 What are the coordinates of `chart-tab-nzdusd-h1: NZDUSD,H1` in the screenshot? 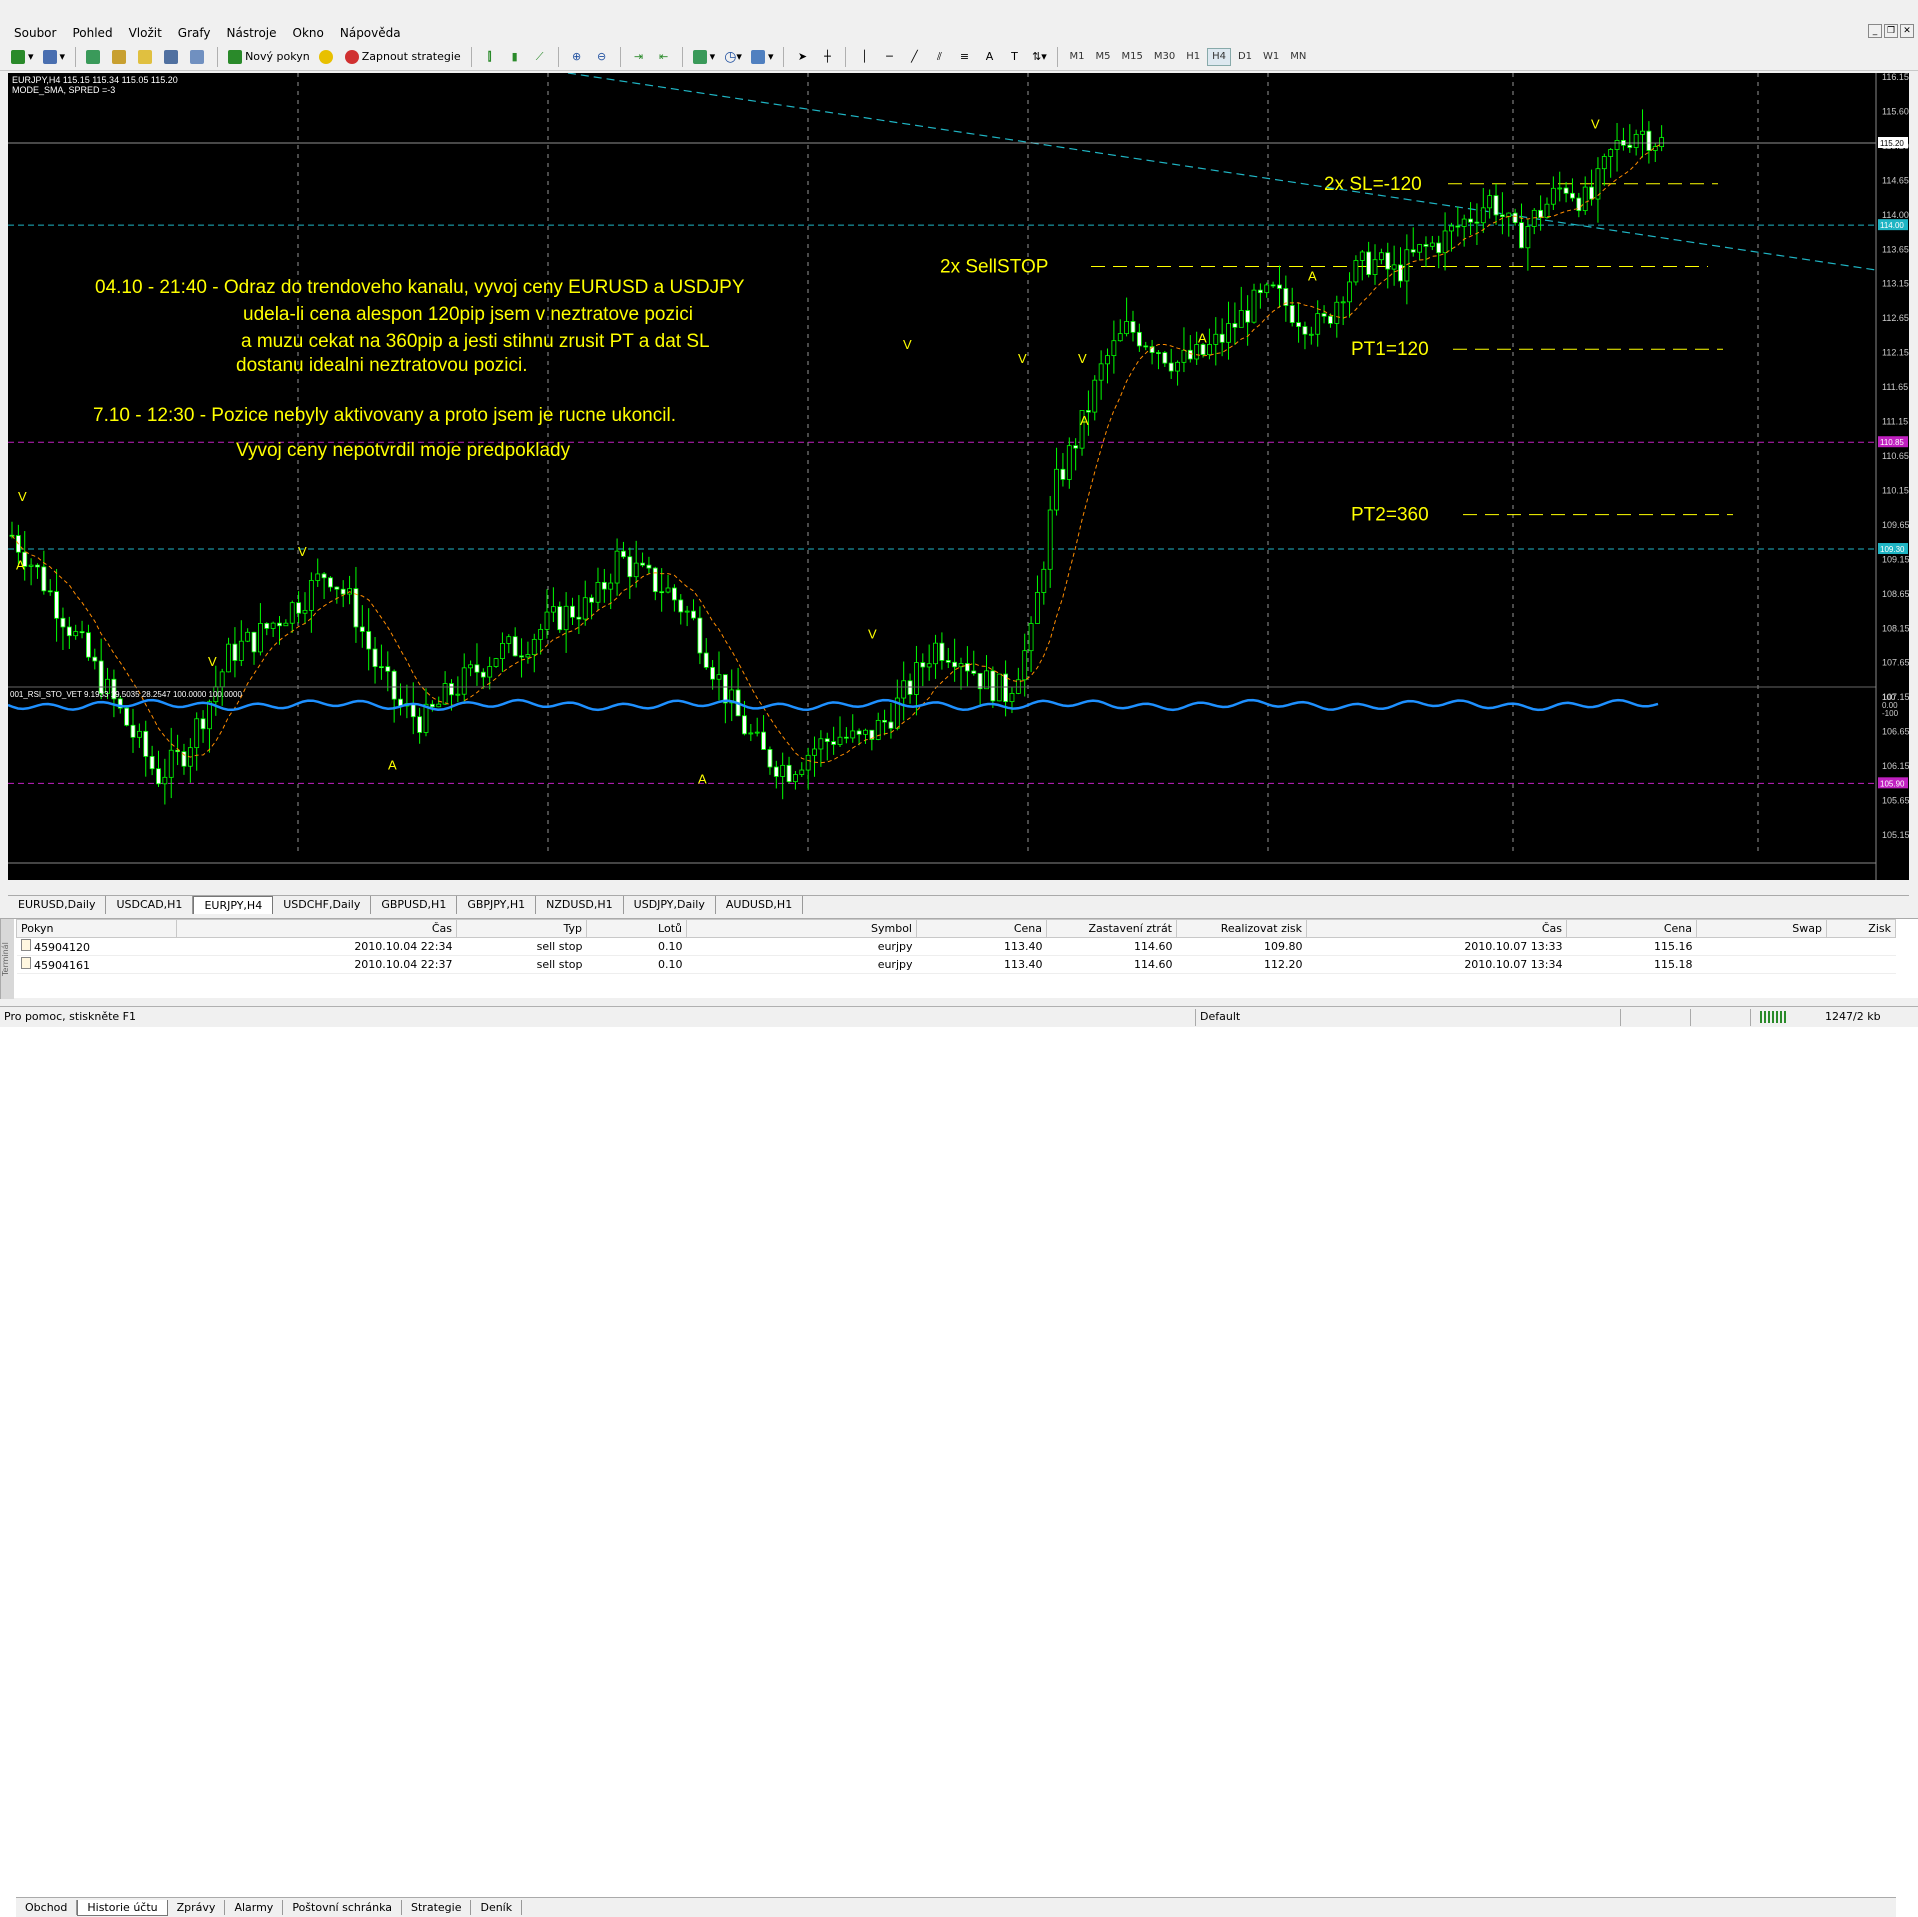 It's located at (580, 905).